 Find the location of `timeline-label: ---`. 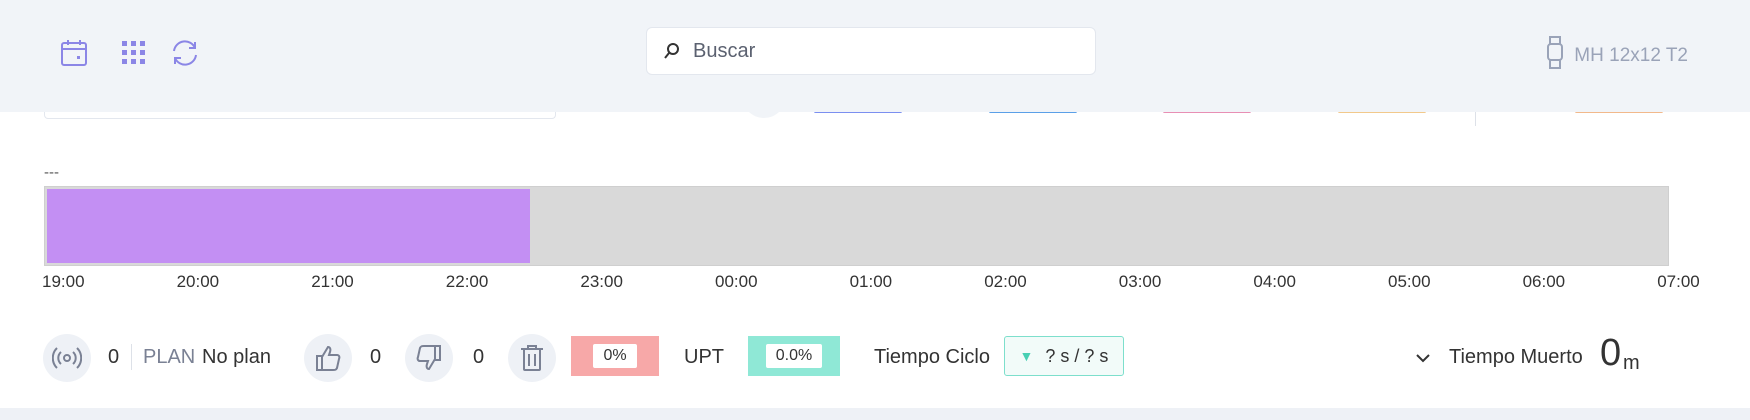

timeline-label: --- is located at coordinates (51, 172).